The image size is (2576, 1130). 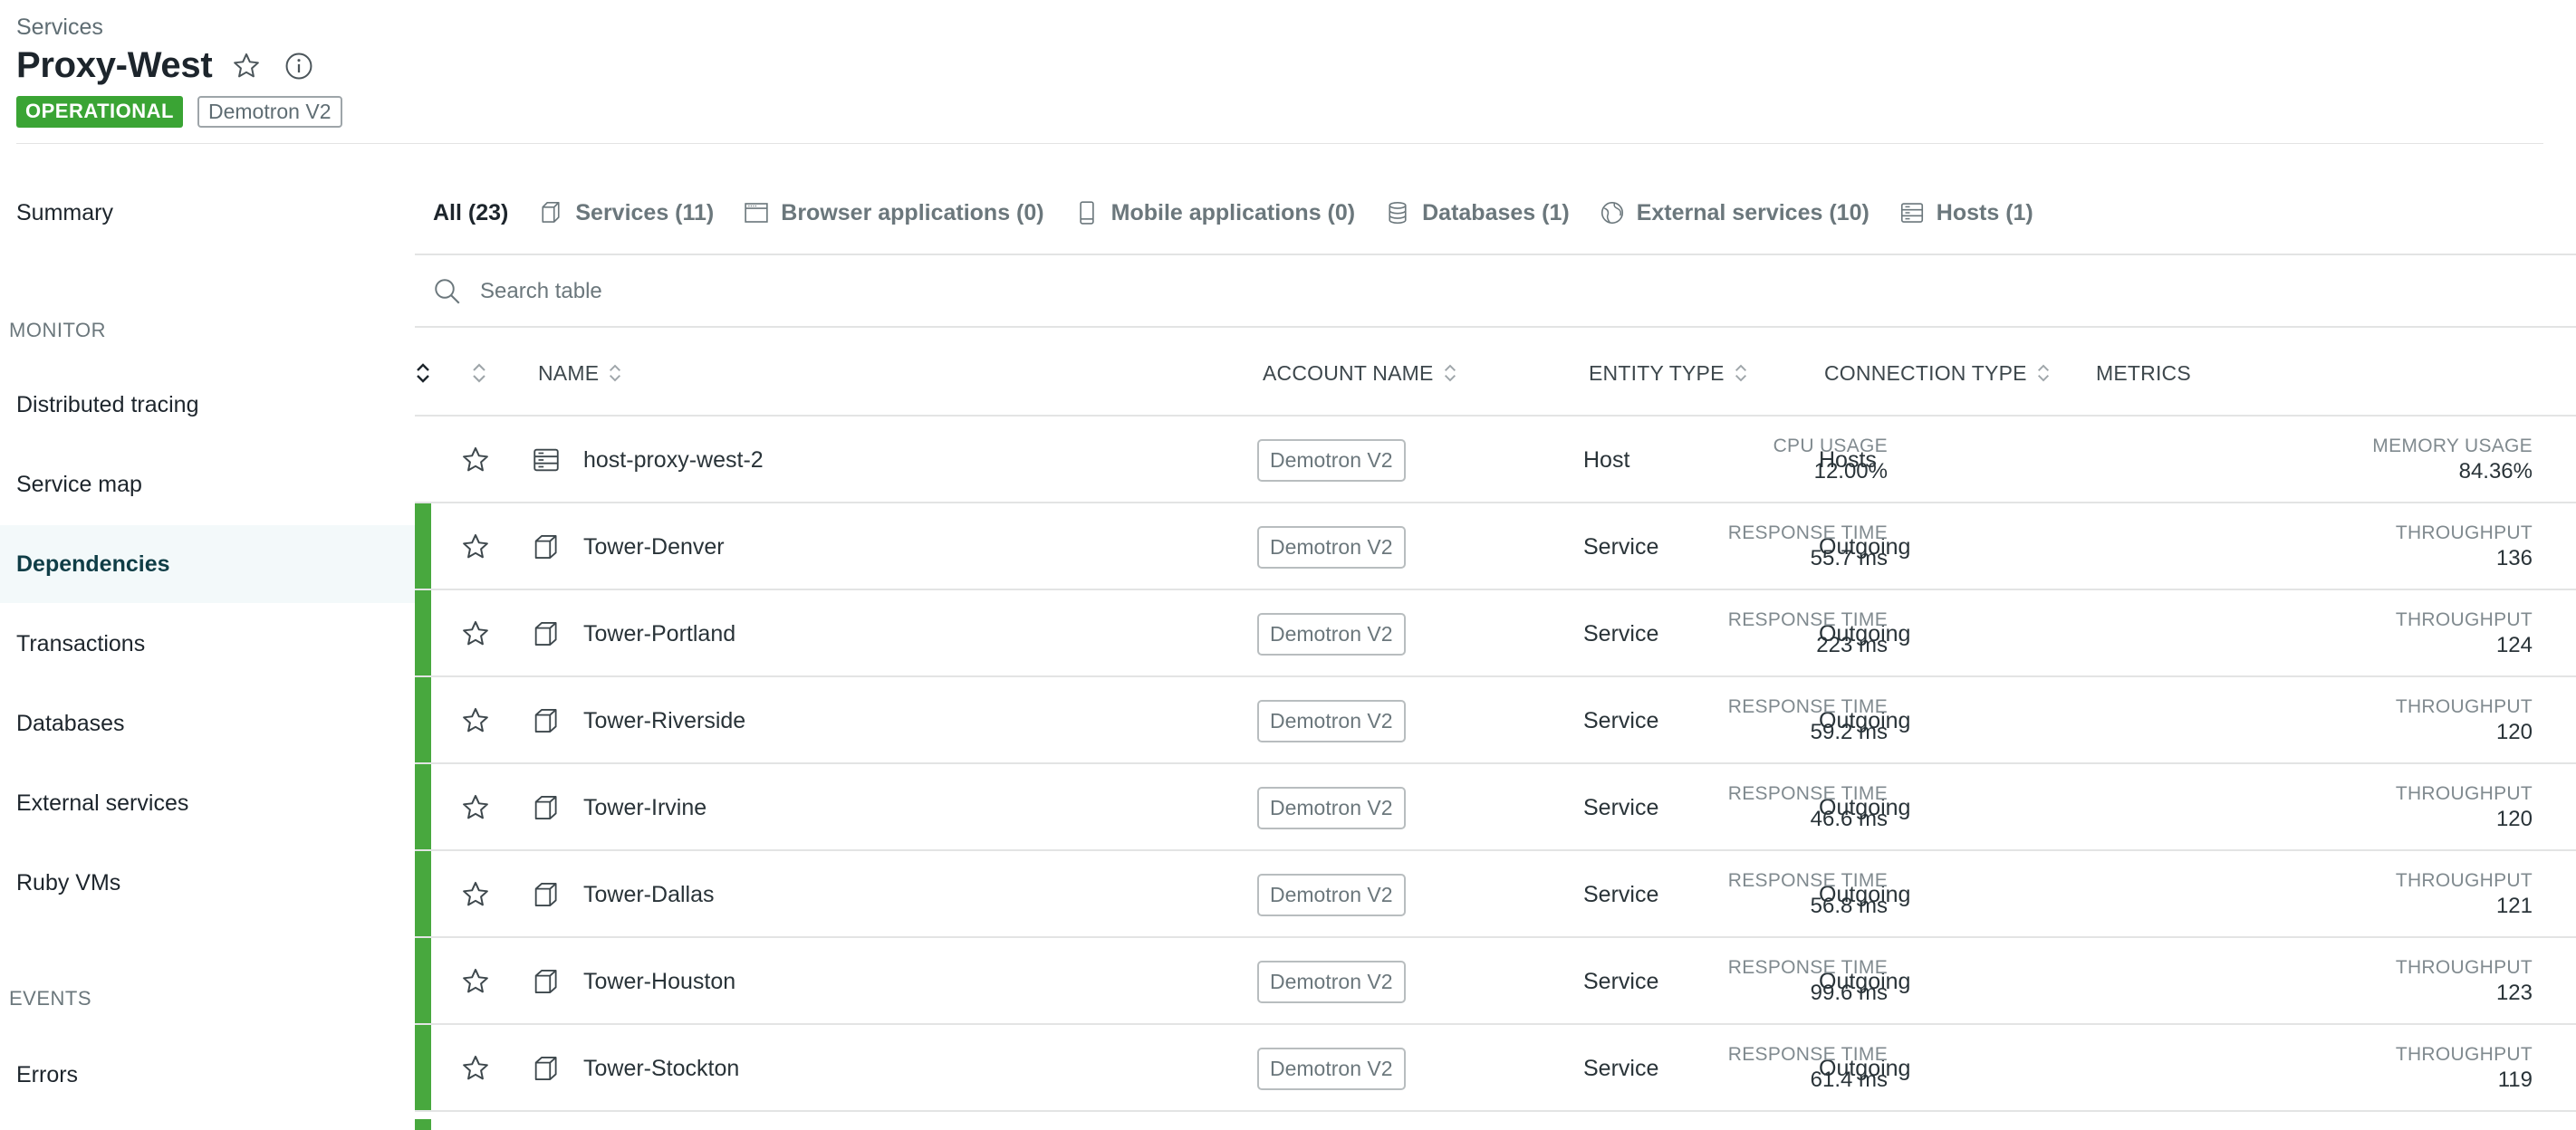 What do you see at coordinates (1849, 1080) in the screenshot?
I see `metric-value: 61.4 ms` at bounding box center [1849, 1080].